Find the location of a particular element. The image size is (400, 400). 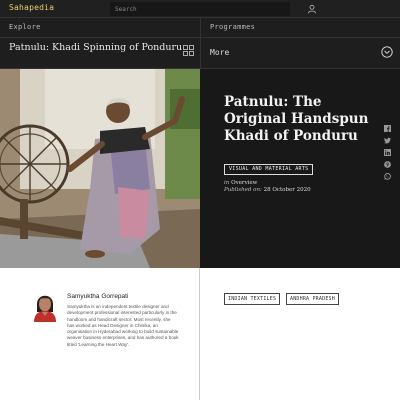

published-date: 28 October 2020 is located at coordinates (287, 190).